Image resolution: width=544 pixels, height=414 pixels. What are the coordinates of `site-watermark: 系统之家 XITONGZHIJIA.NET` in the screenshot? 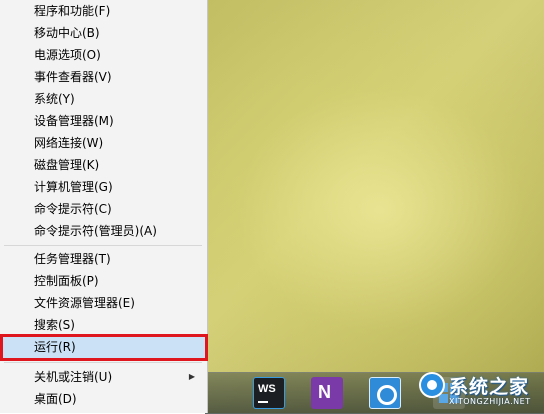 It's located at (479, 391).